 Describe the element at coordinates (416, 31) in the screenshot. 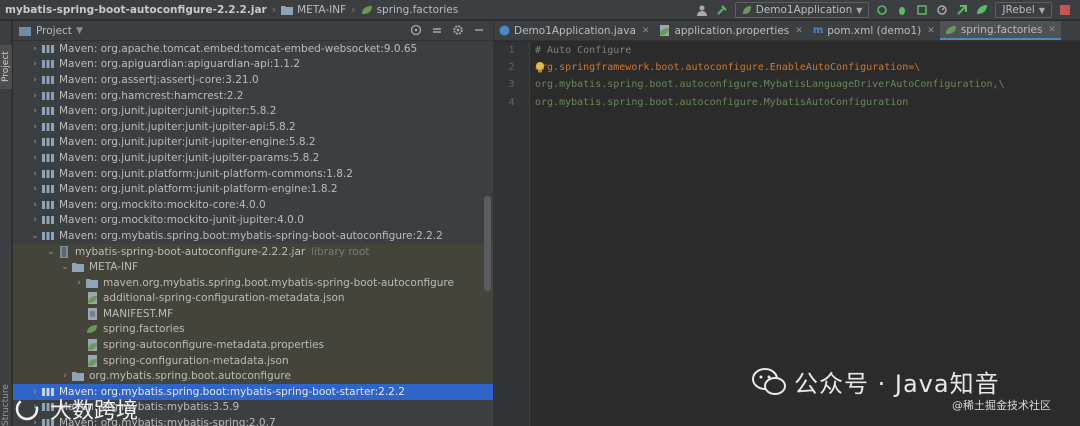

I see `locate-target-icon` at that location.